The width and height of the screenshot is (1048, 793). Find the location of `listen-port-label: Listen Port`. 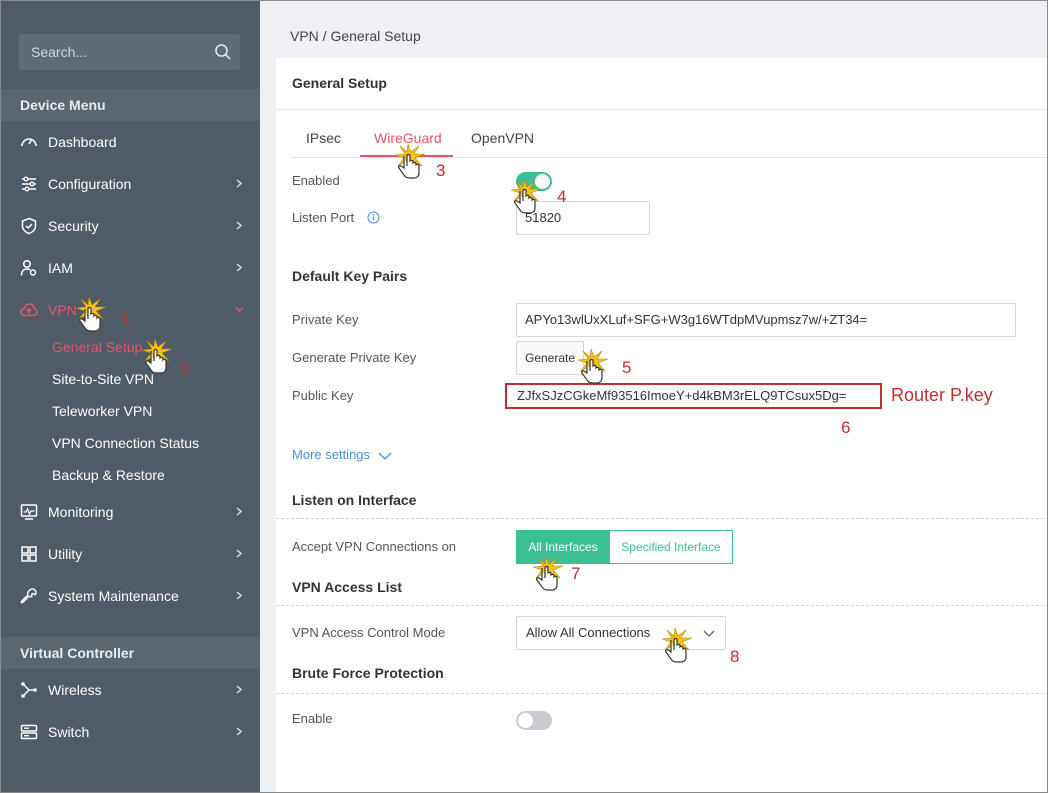

listen-port-label: Listen Port is located at coordinates (323, 217).